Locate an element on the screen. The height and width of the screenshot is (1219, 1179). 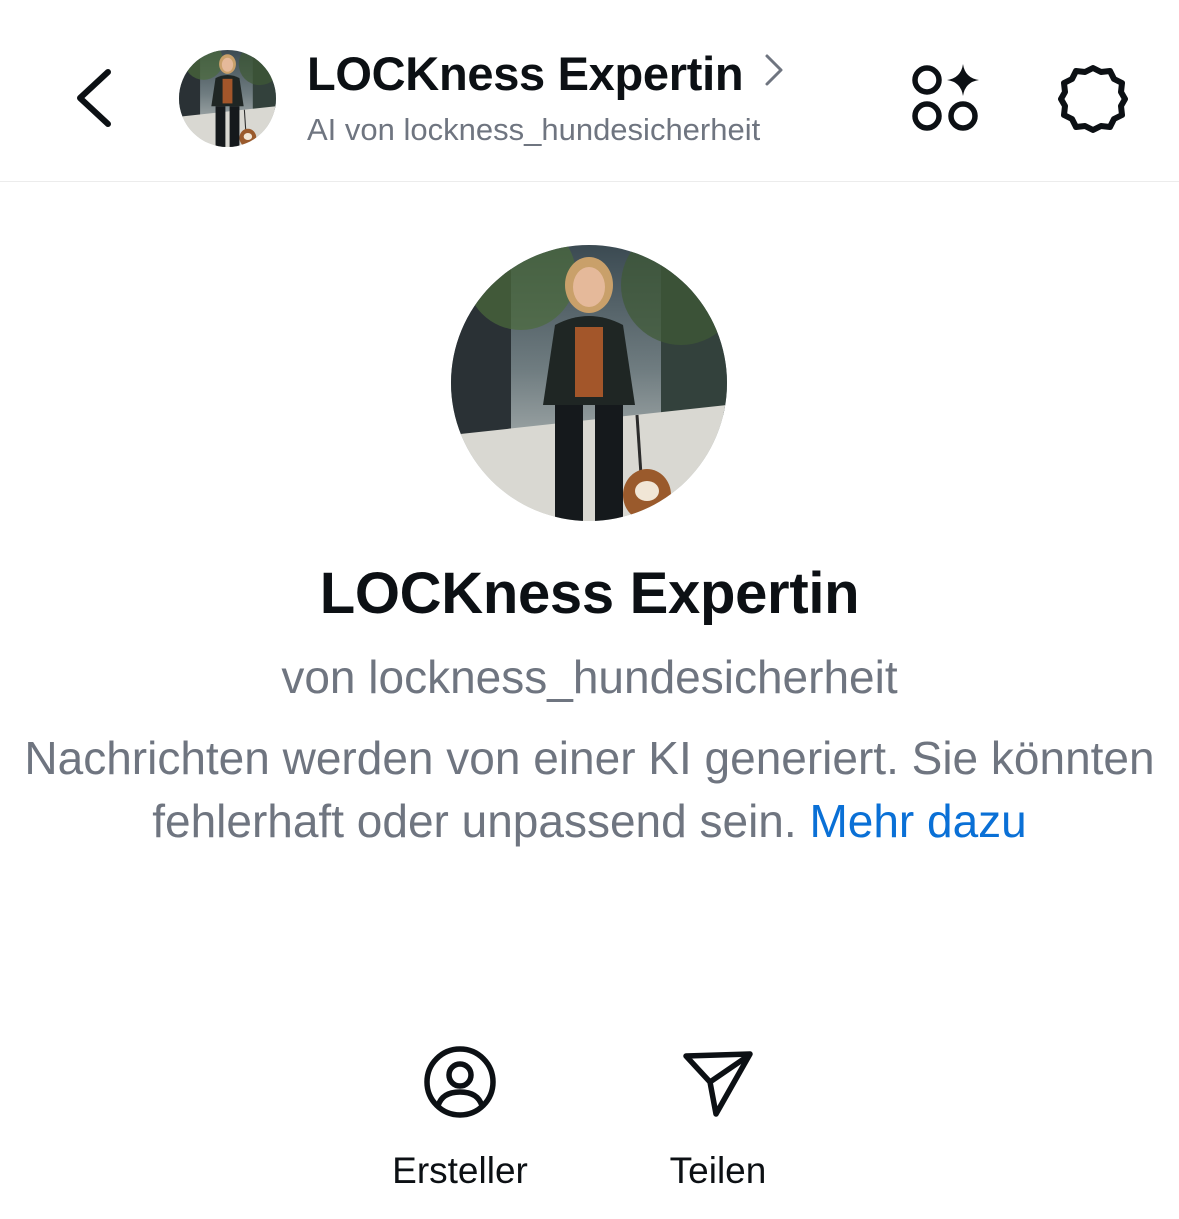
profile-avatar is located at coordinates (589, 383).